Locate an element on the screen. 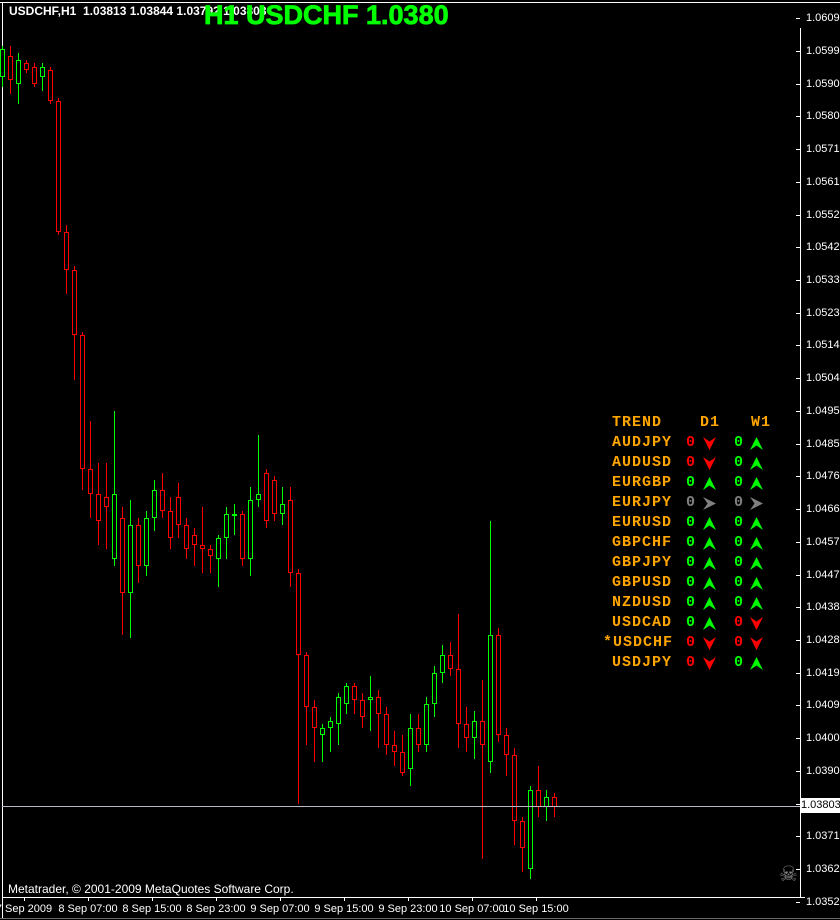 Image resolution: width=840 pixels, height=920 pixels. skull-icon: ☠ is located at coordinates (788, 874).